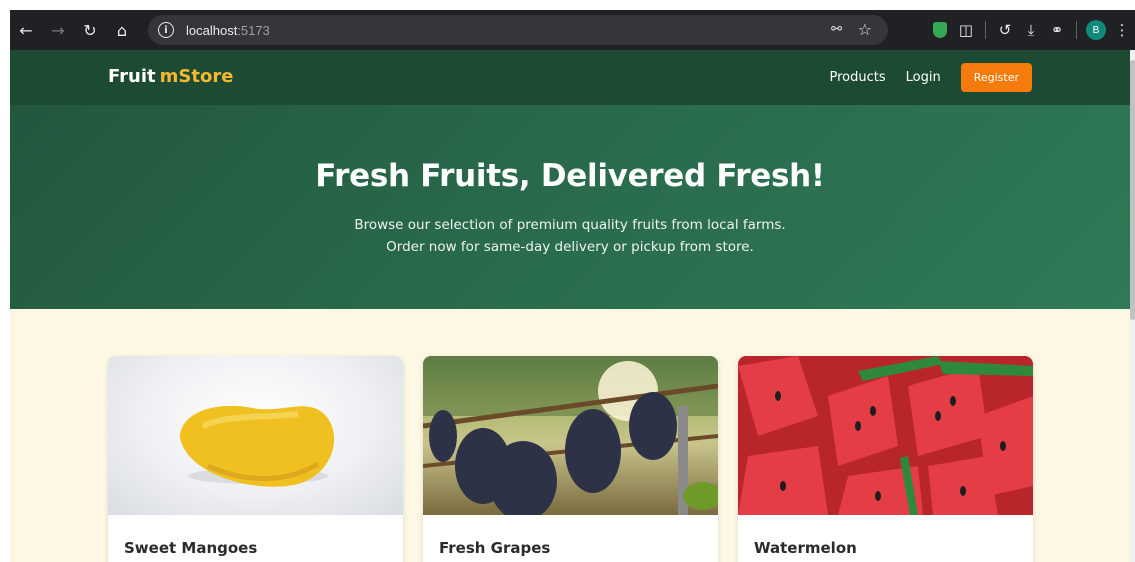  Describe the element at coordinates (885, 435) in the screenshot. I see `watermelon-image` at that location.